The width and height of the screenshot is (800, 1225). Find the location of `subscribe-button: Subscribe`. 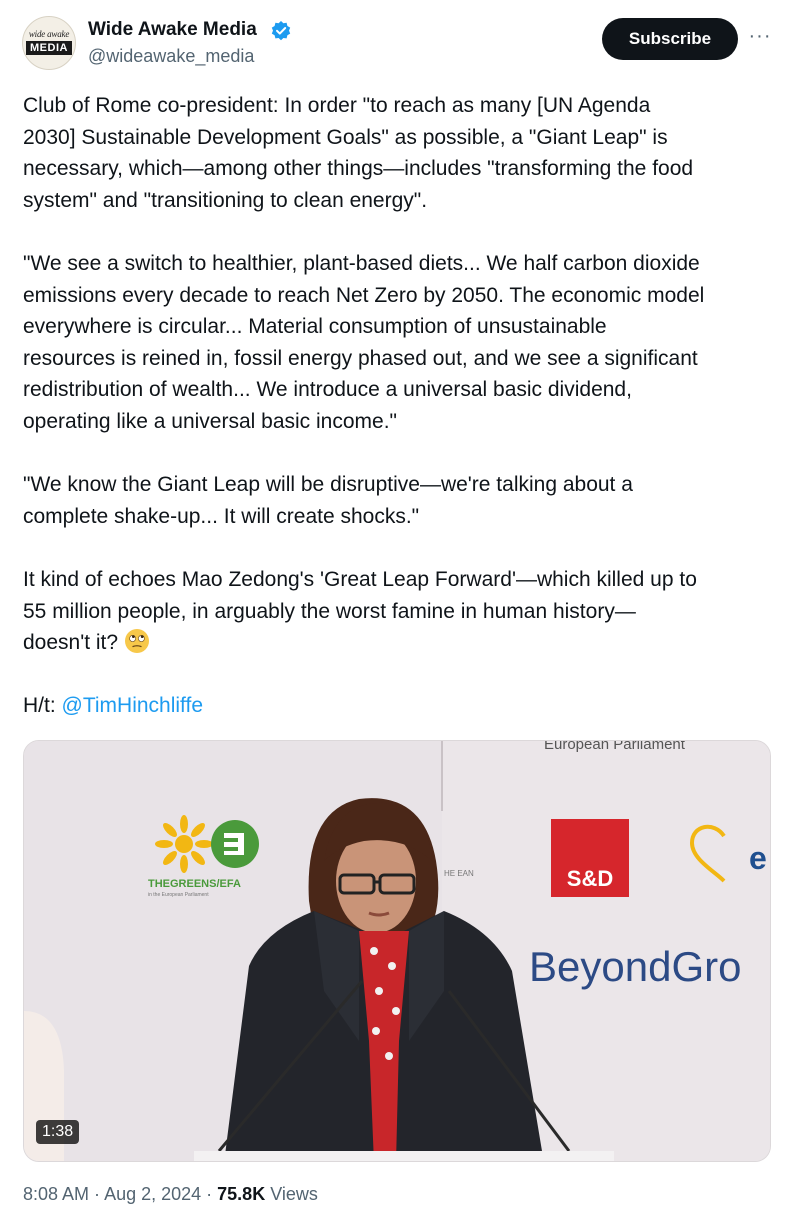

subscribe-button: Subscribe is located at coordinates (670, 39).